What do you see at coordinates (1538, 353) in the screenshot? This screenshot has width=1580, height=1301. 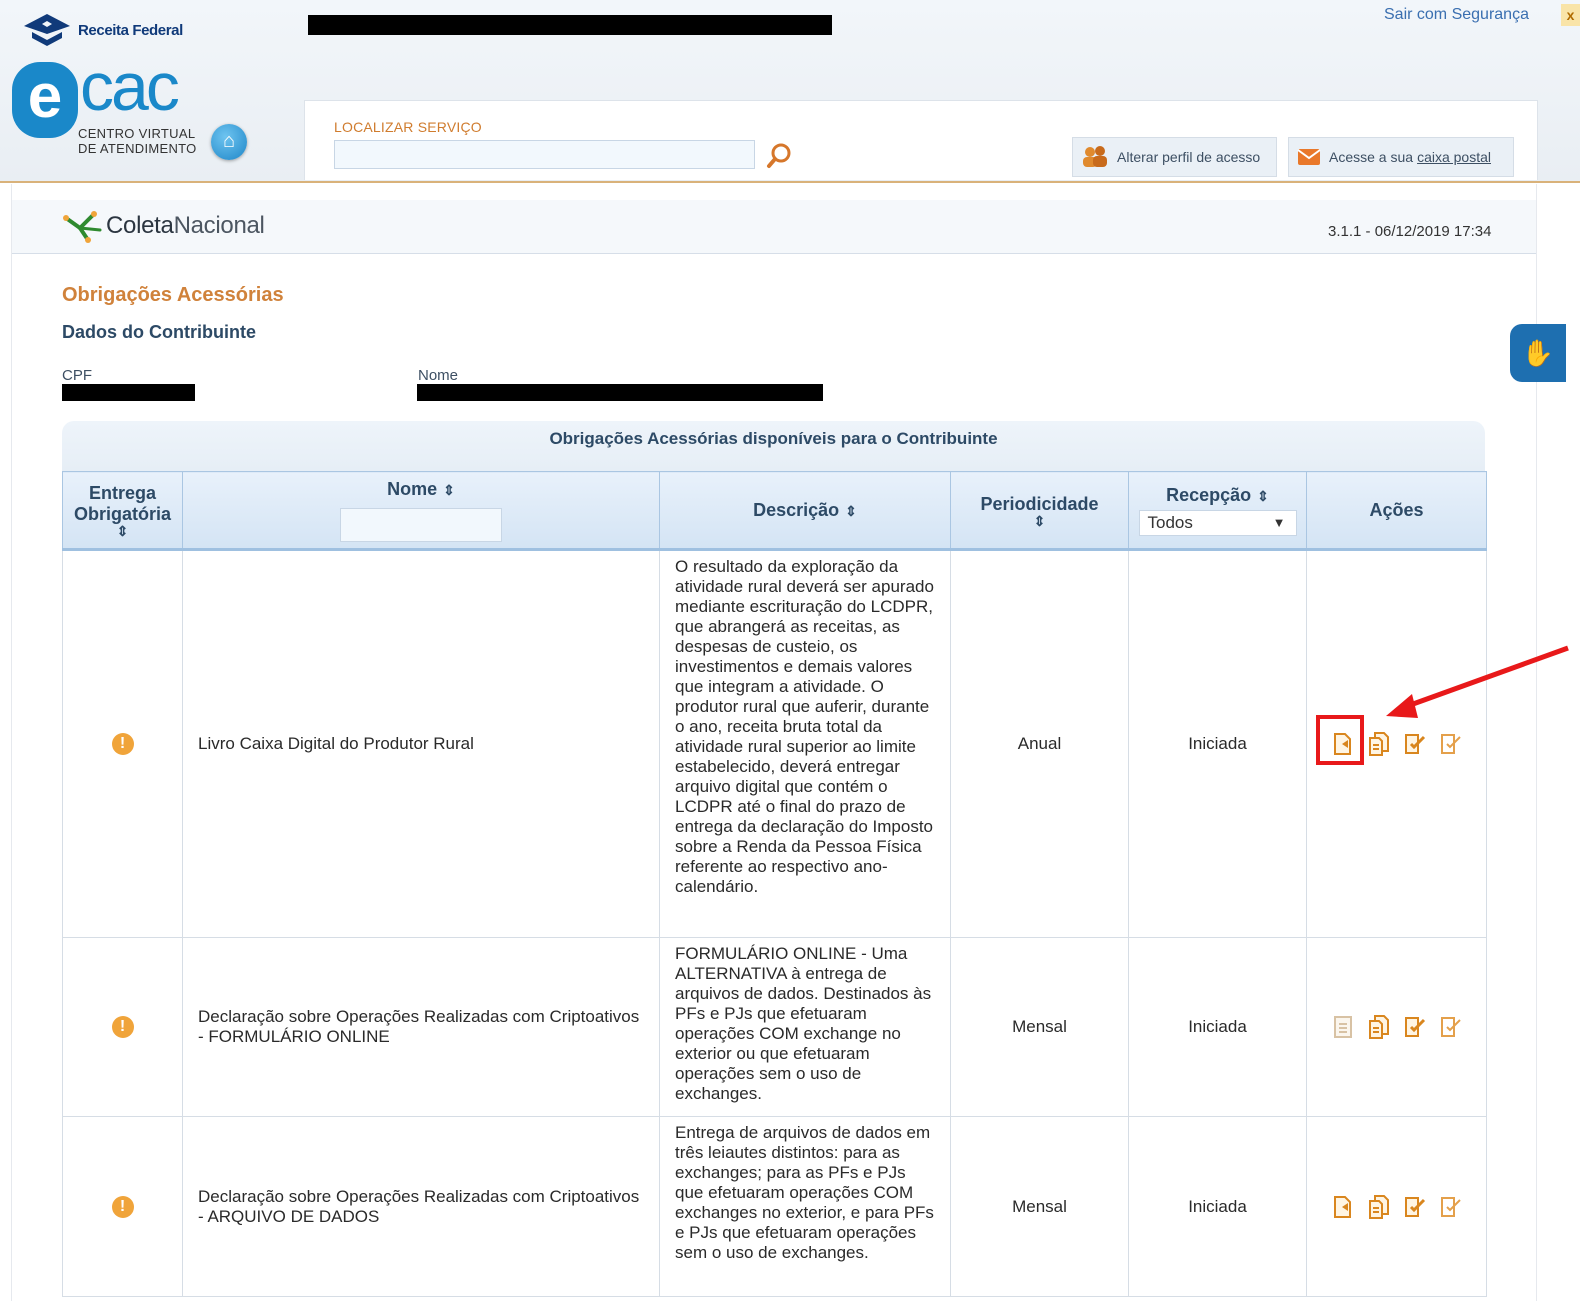 I see `accessibility-hand-icon: ✋` at bounding box center [1538, 353].